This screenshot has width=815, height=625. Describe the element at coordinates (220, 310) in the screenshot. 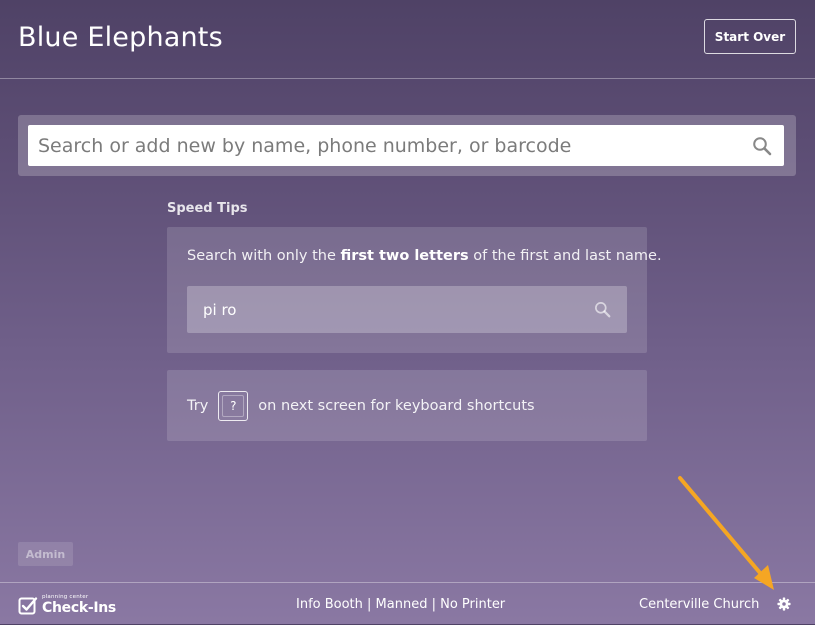

I see `example-query: pi ro` at that location.